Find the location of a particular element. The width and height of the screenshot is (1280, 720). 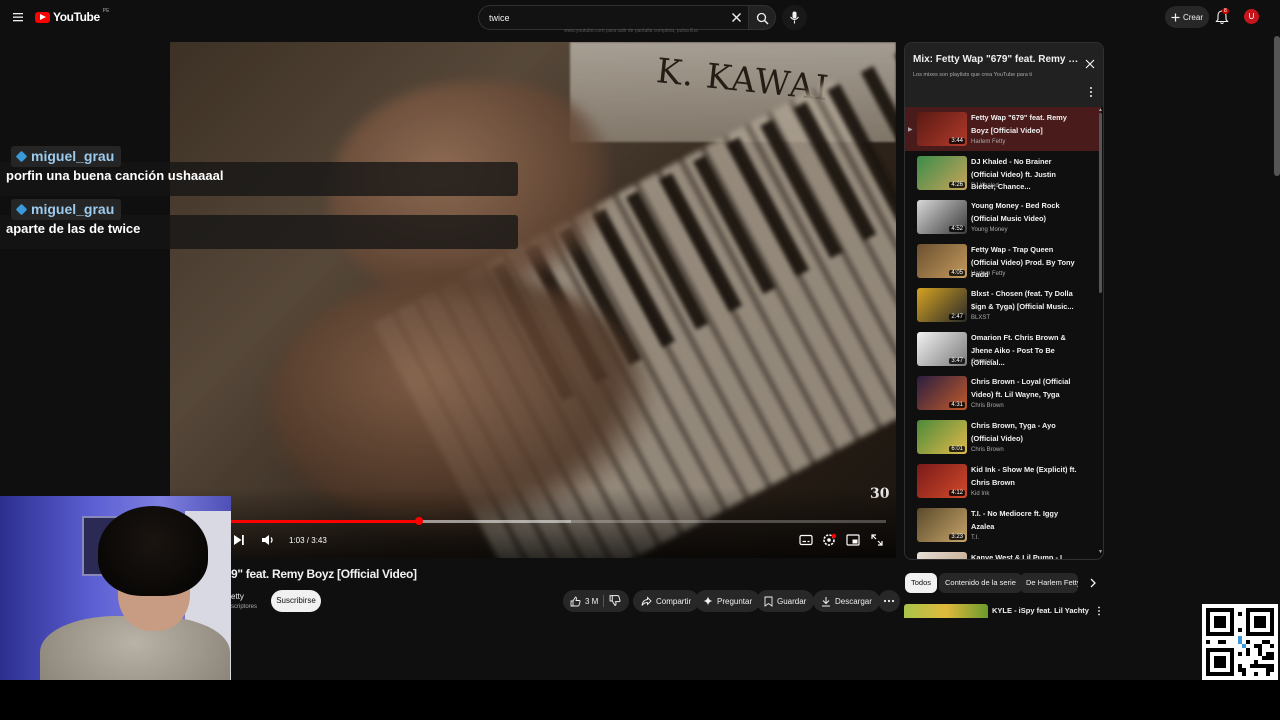

page-scrollbar is located at coordinates (1277, 106).